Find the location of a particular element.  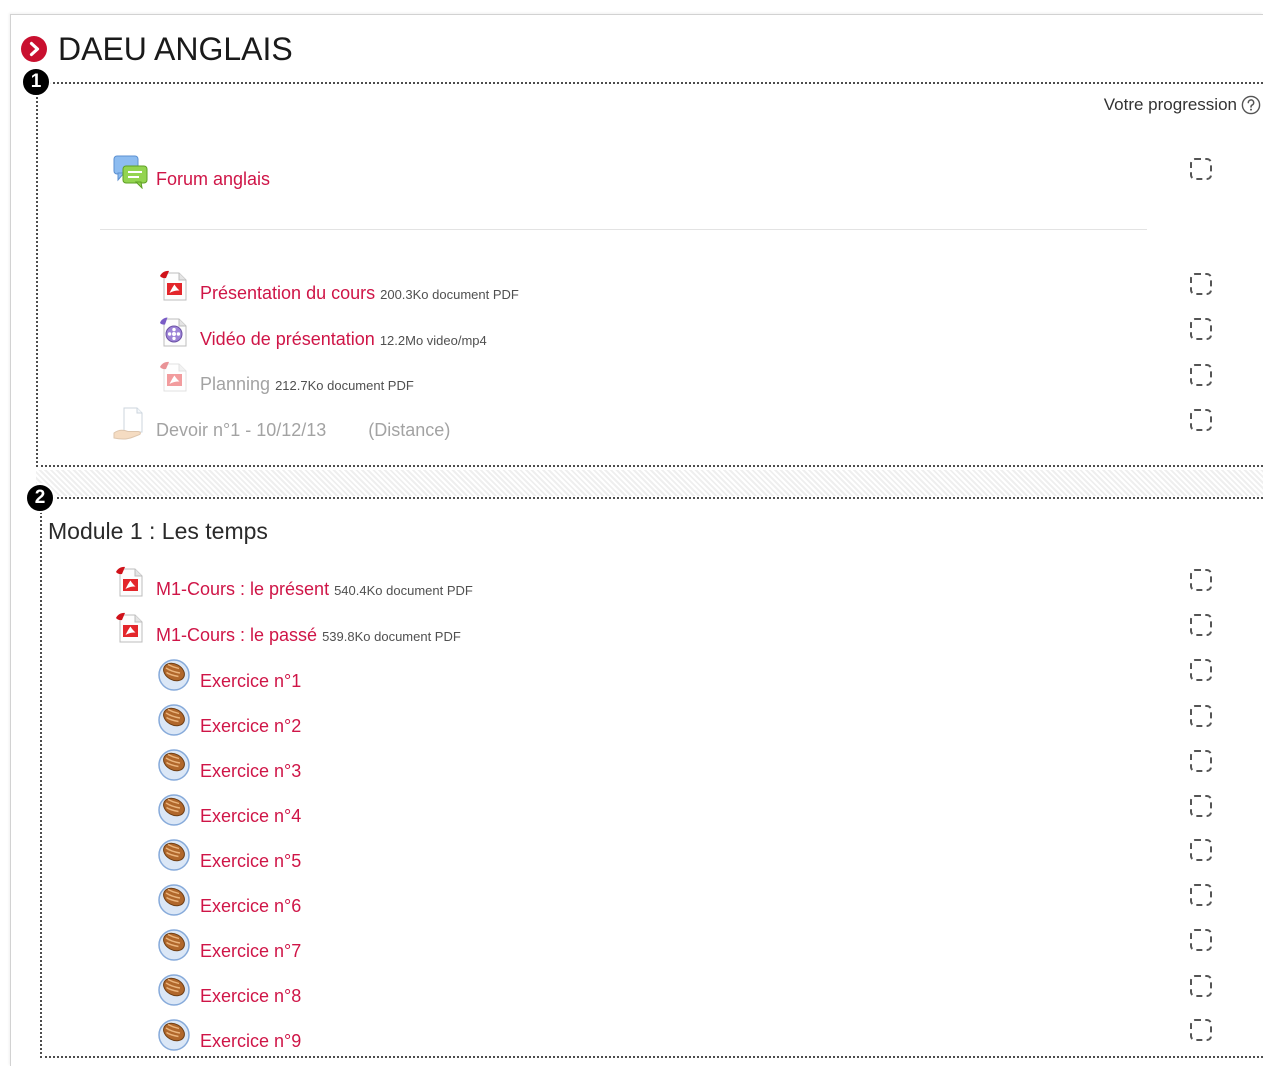

divider is located at coordinates (623, 229).